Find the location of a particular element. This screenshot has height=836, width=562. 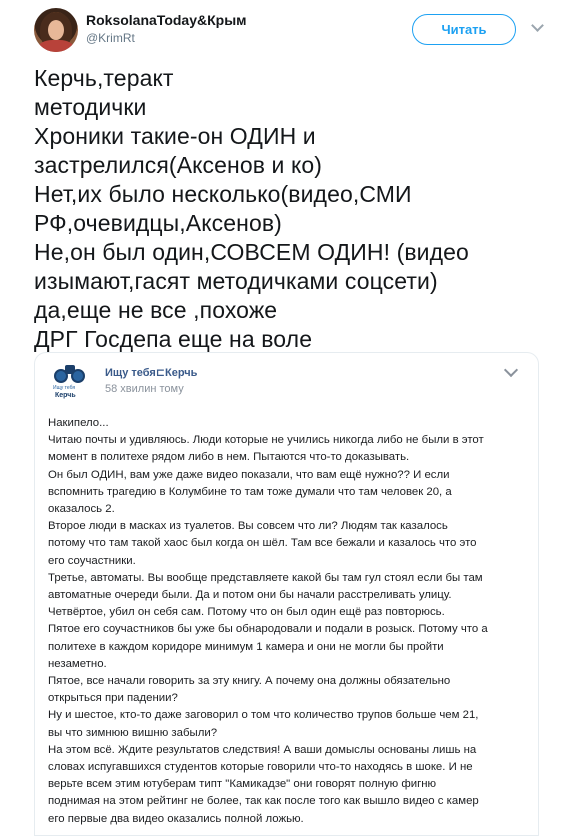

group-logo: Ищу тебя Керчь is located at coordinates (70, 384).